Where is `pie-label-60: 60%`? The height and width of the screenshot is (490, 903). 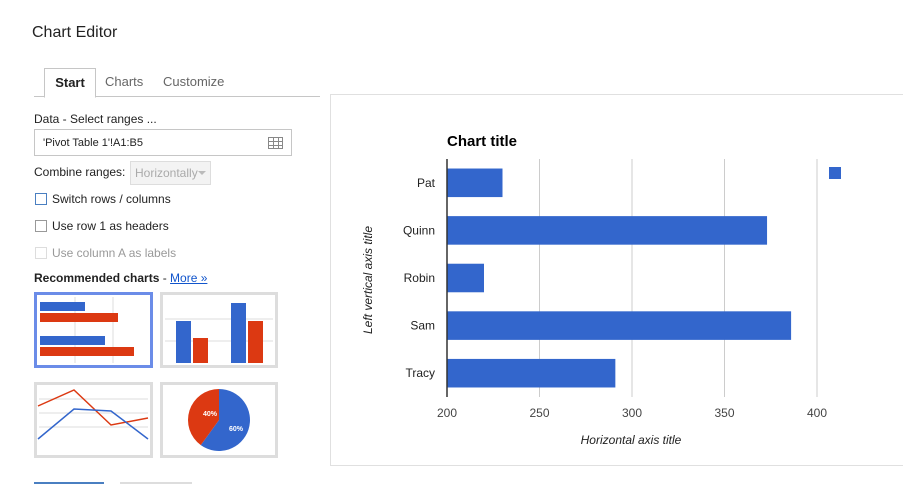 pie-label-60: 60% is located at coordinates (236, 429).